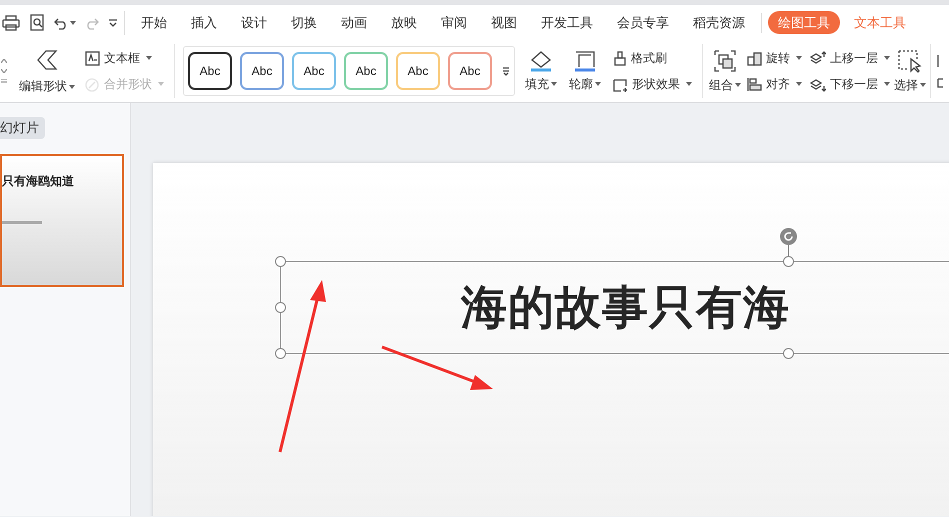 This screenshot has height=517, width=949. I want to click on ribbon-tab: 切换, so click(304, 22).